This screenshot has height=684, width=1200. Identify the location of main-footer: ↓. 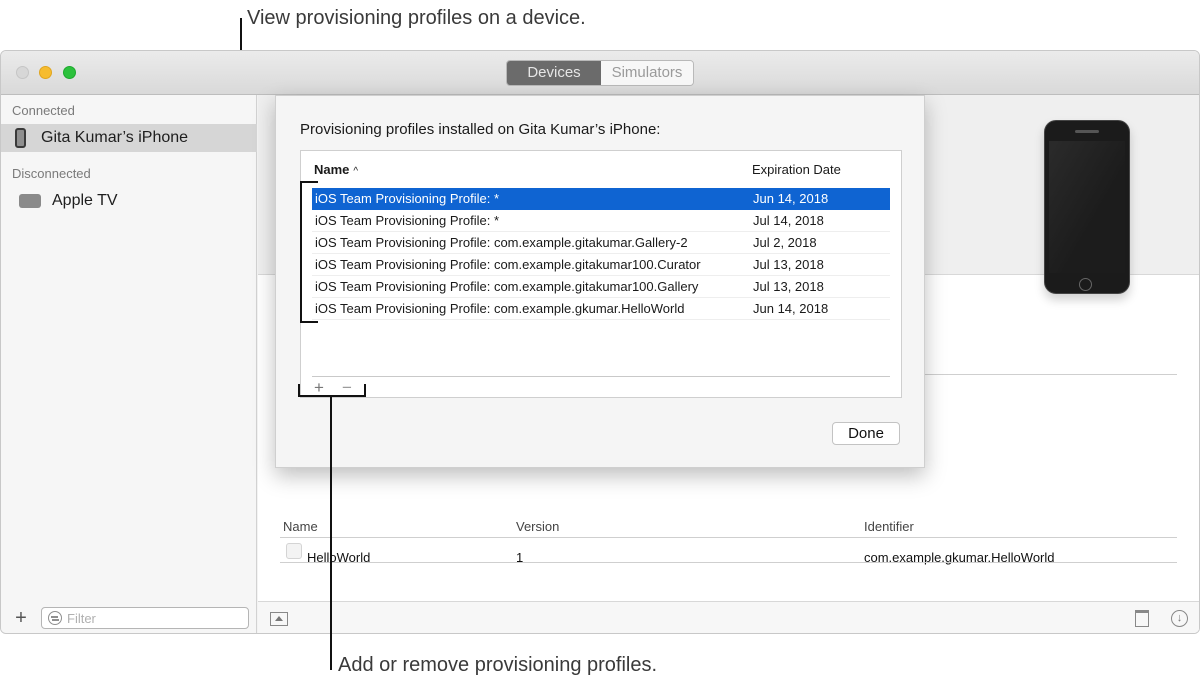
(728, 617).